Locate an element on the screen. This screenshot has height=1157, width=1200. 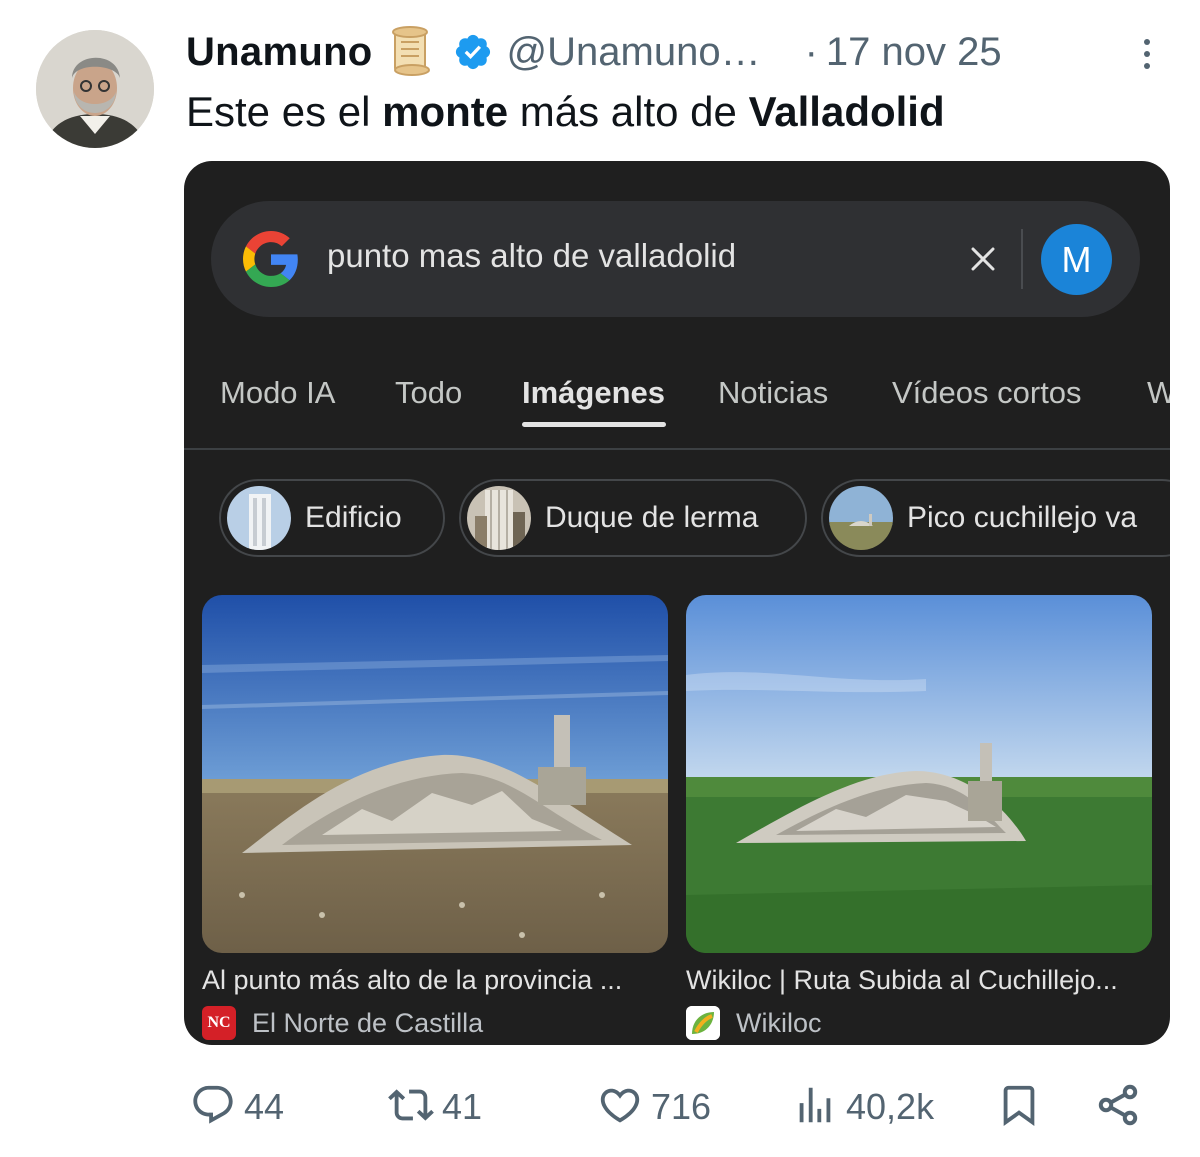
reply-icon is located at coordinates (213, 1107).